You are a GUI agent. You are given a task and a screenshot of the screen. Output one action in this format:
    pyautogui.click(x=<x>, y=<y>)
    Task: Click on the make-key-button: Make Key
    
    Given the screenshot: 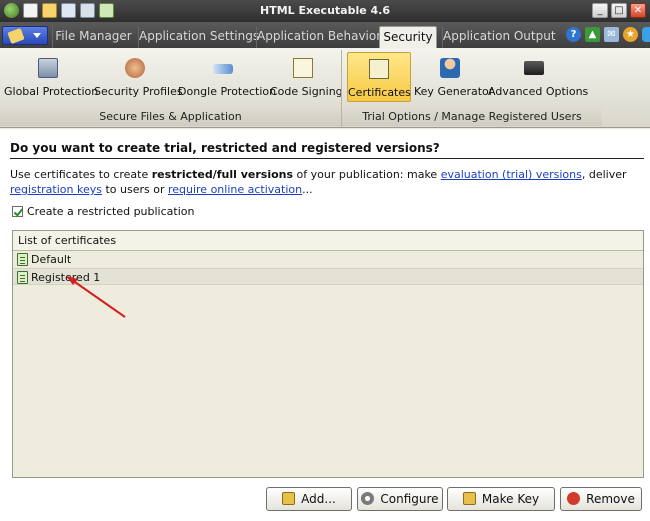 What is the action you would take?
    pyautogui.click(x=501, y=499)
    